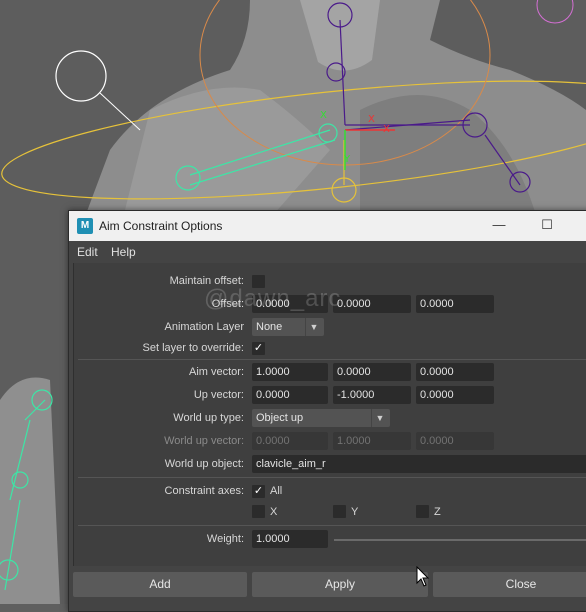  I want to click on constraint-axes-label: Constraint axes:, so click(204, 491).